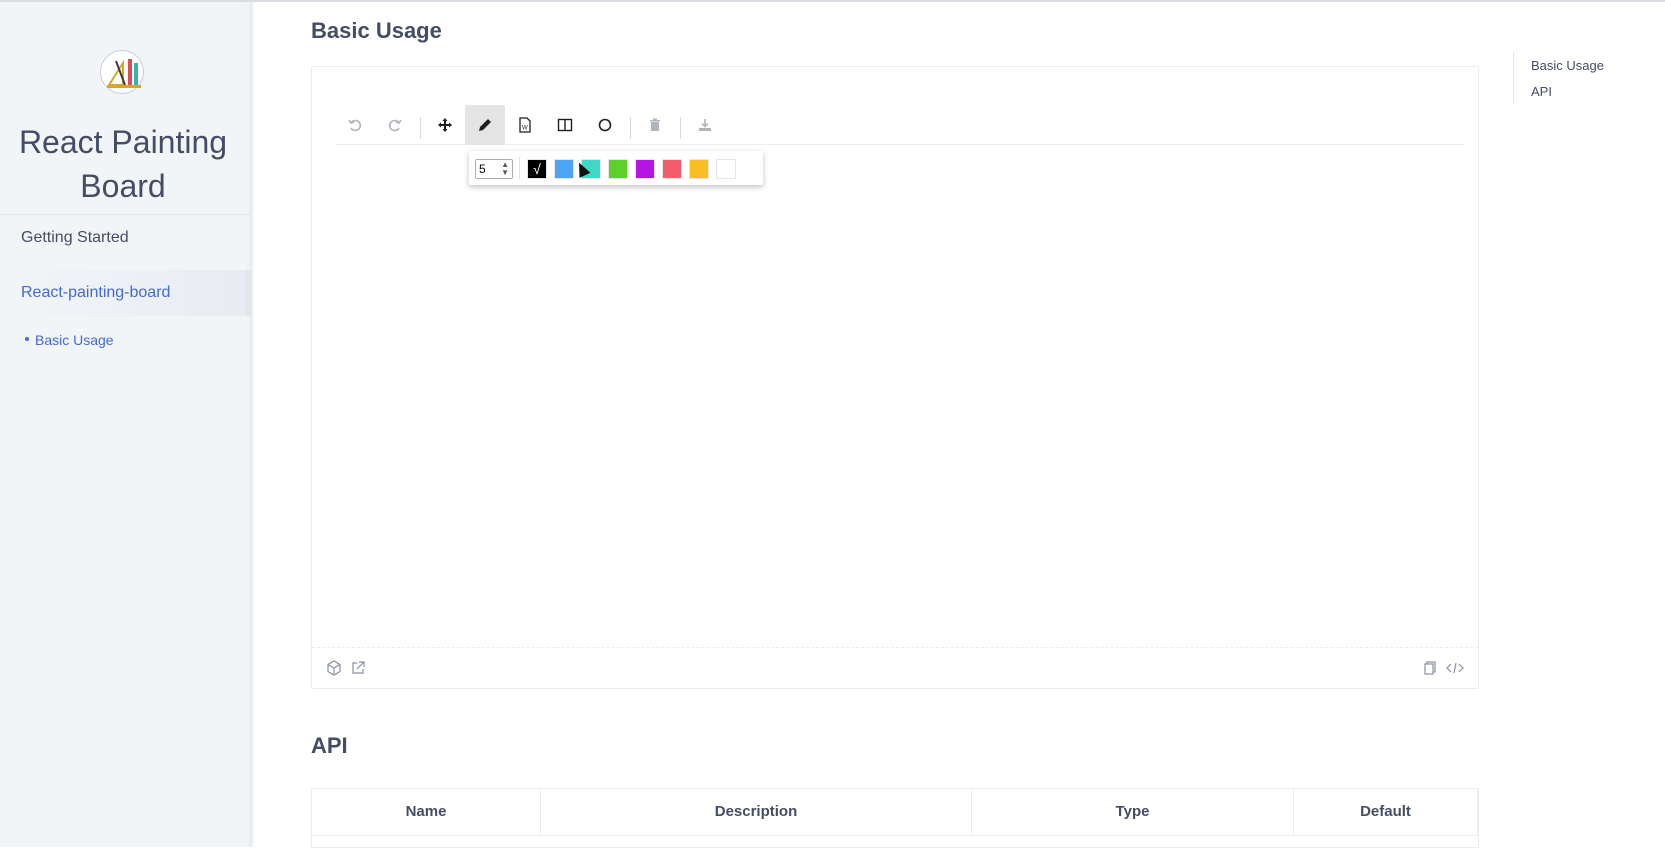 The width and height of the screenshot is (1665, 848). I want to click on logo-icon, so click(124, 73).